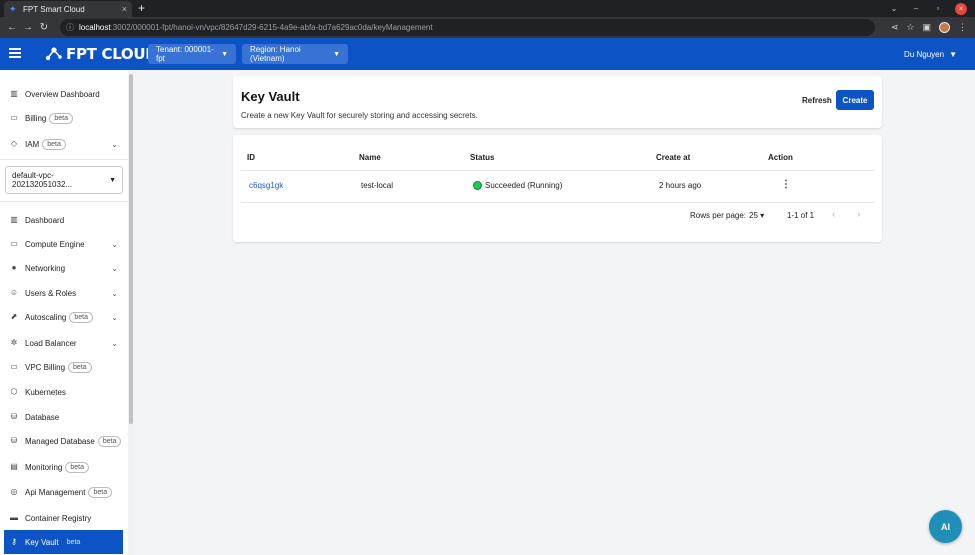 Image resolution: width=975 pixels, height=555 pixels. Describe the element at coordinates (944, 27) in the screenshot. I see `profile-avatar` at that location.